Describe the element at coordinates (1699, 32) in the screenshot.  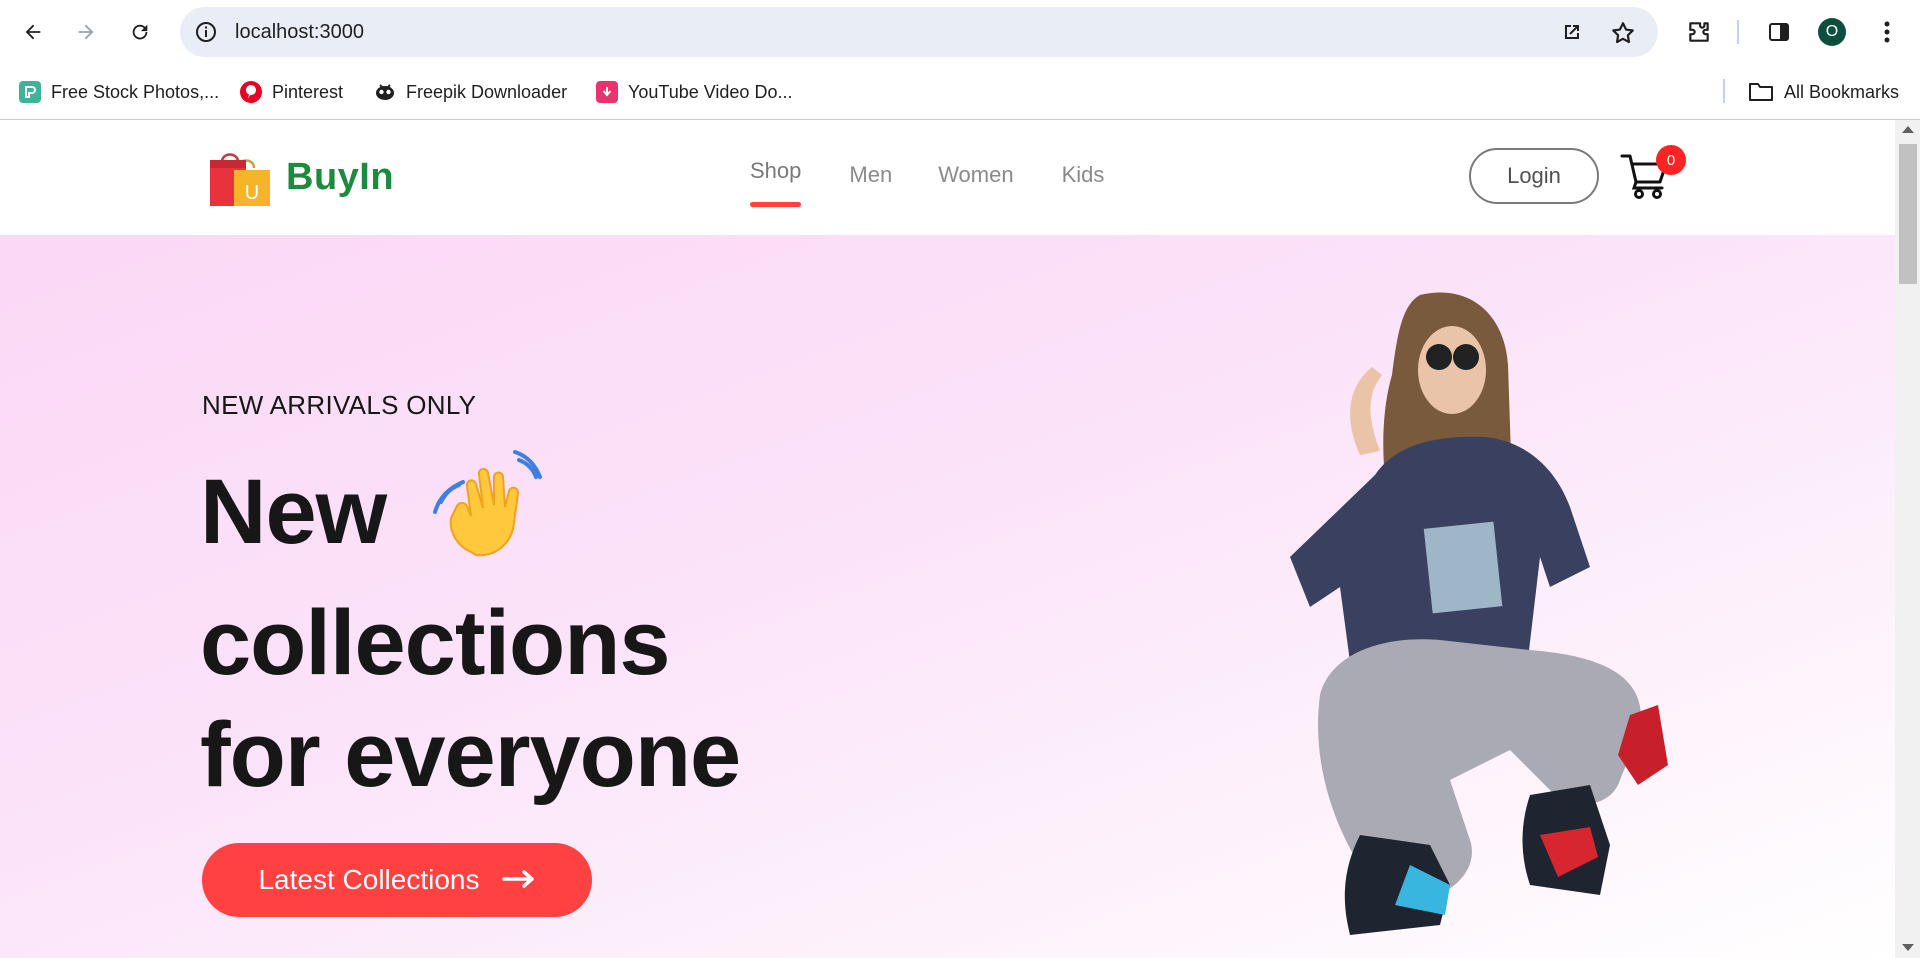
I see `extensions-icon` at that location.